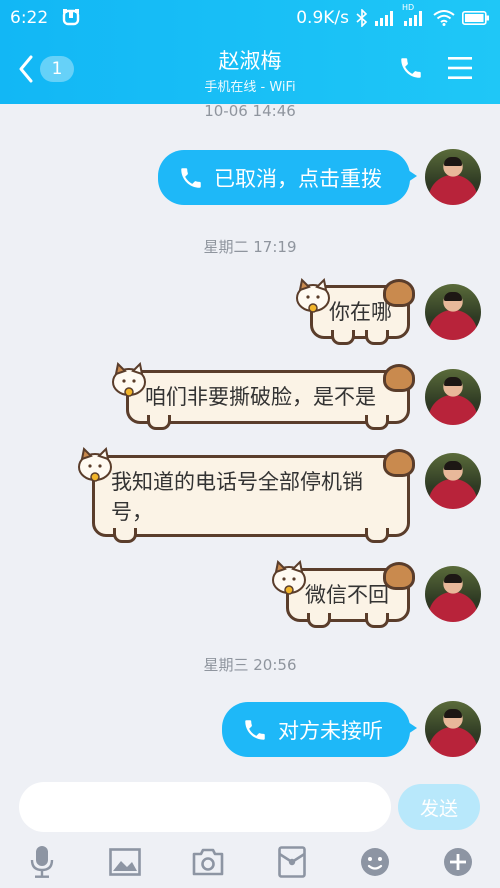  I want to click on microphone-icon, so click(42, 862).